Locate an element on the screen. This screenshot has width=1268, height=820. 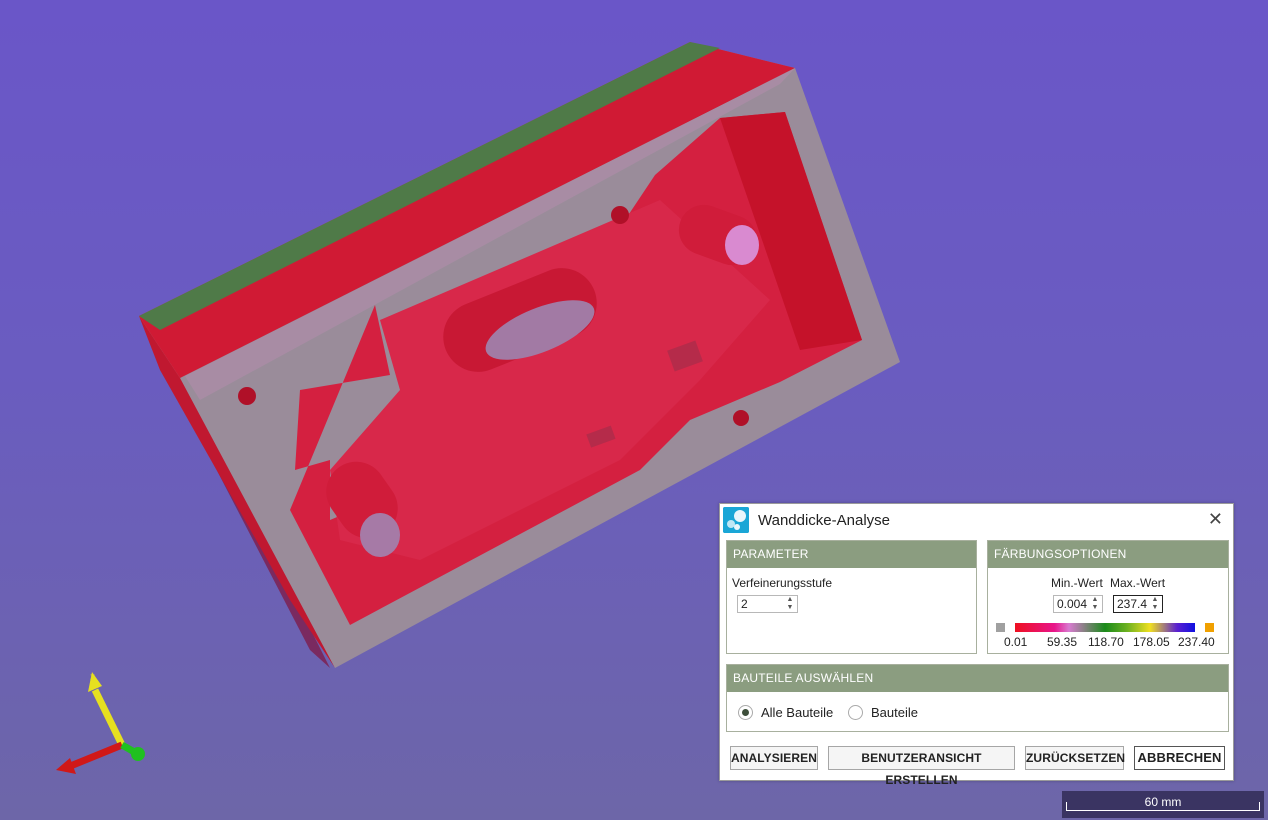
legend-tick: 237.40 is located at coordinates (1196, 642).